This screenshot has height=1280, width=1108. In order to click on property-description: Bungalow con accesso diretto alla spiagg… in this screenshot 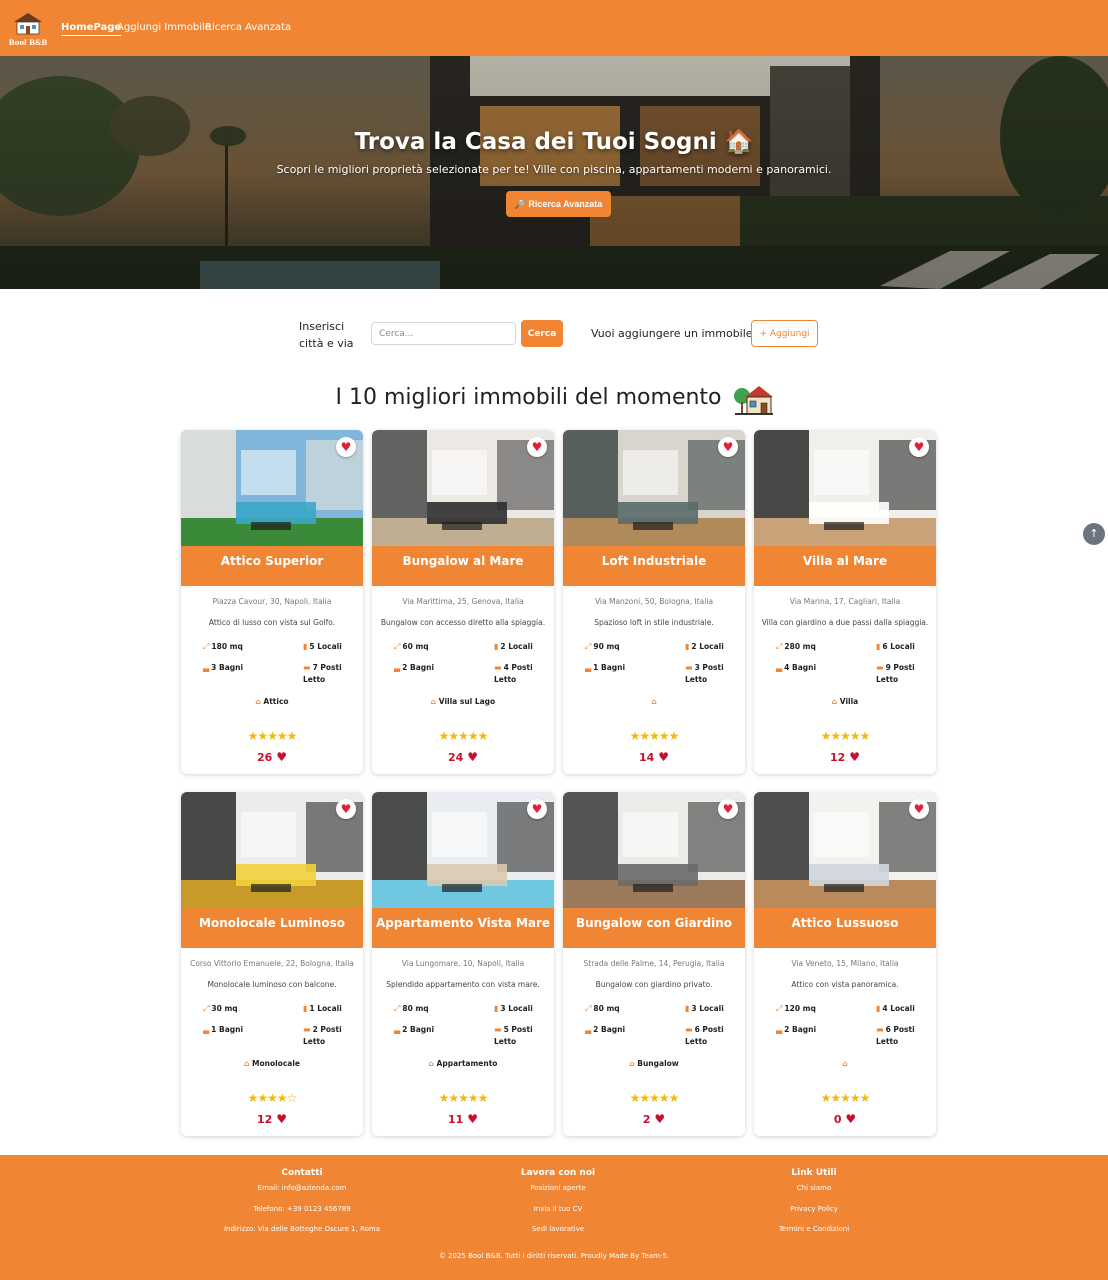, I will do `click(463, 622)`.